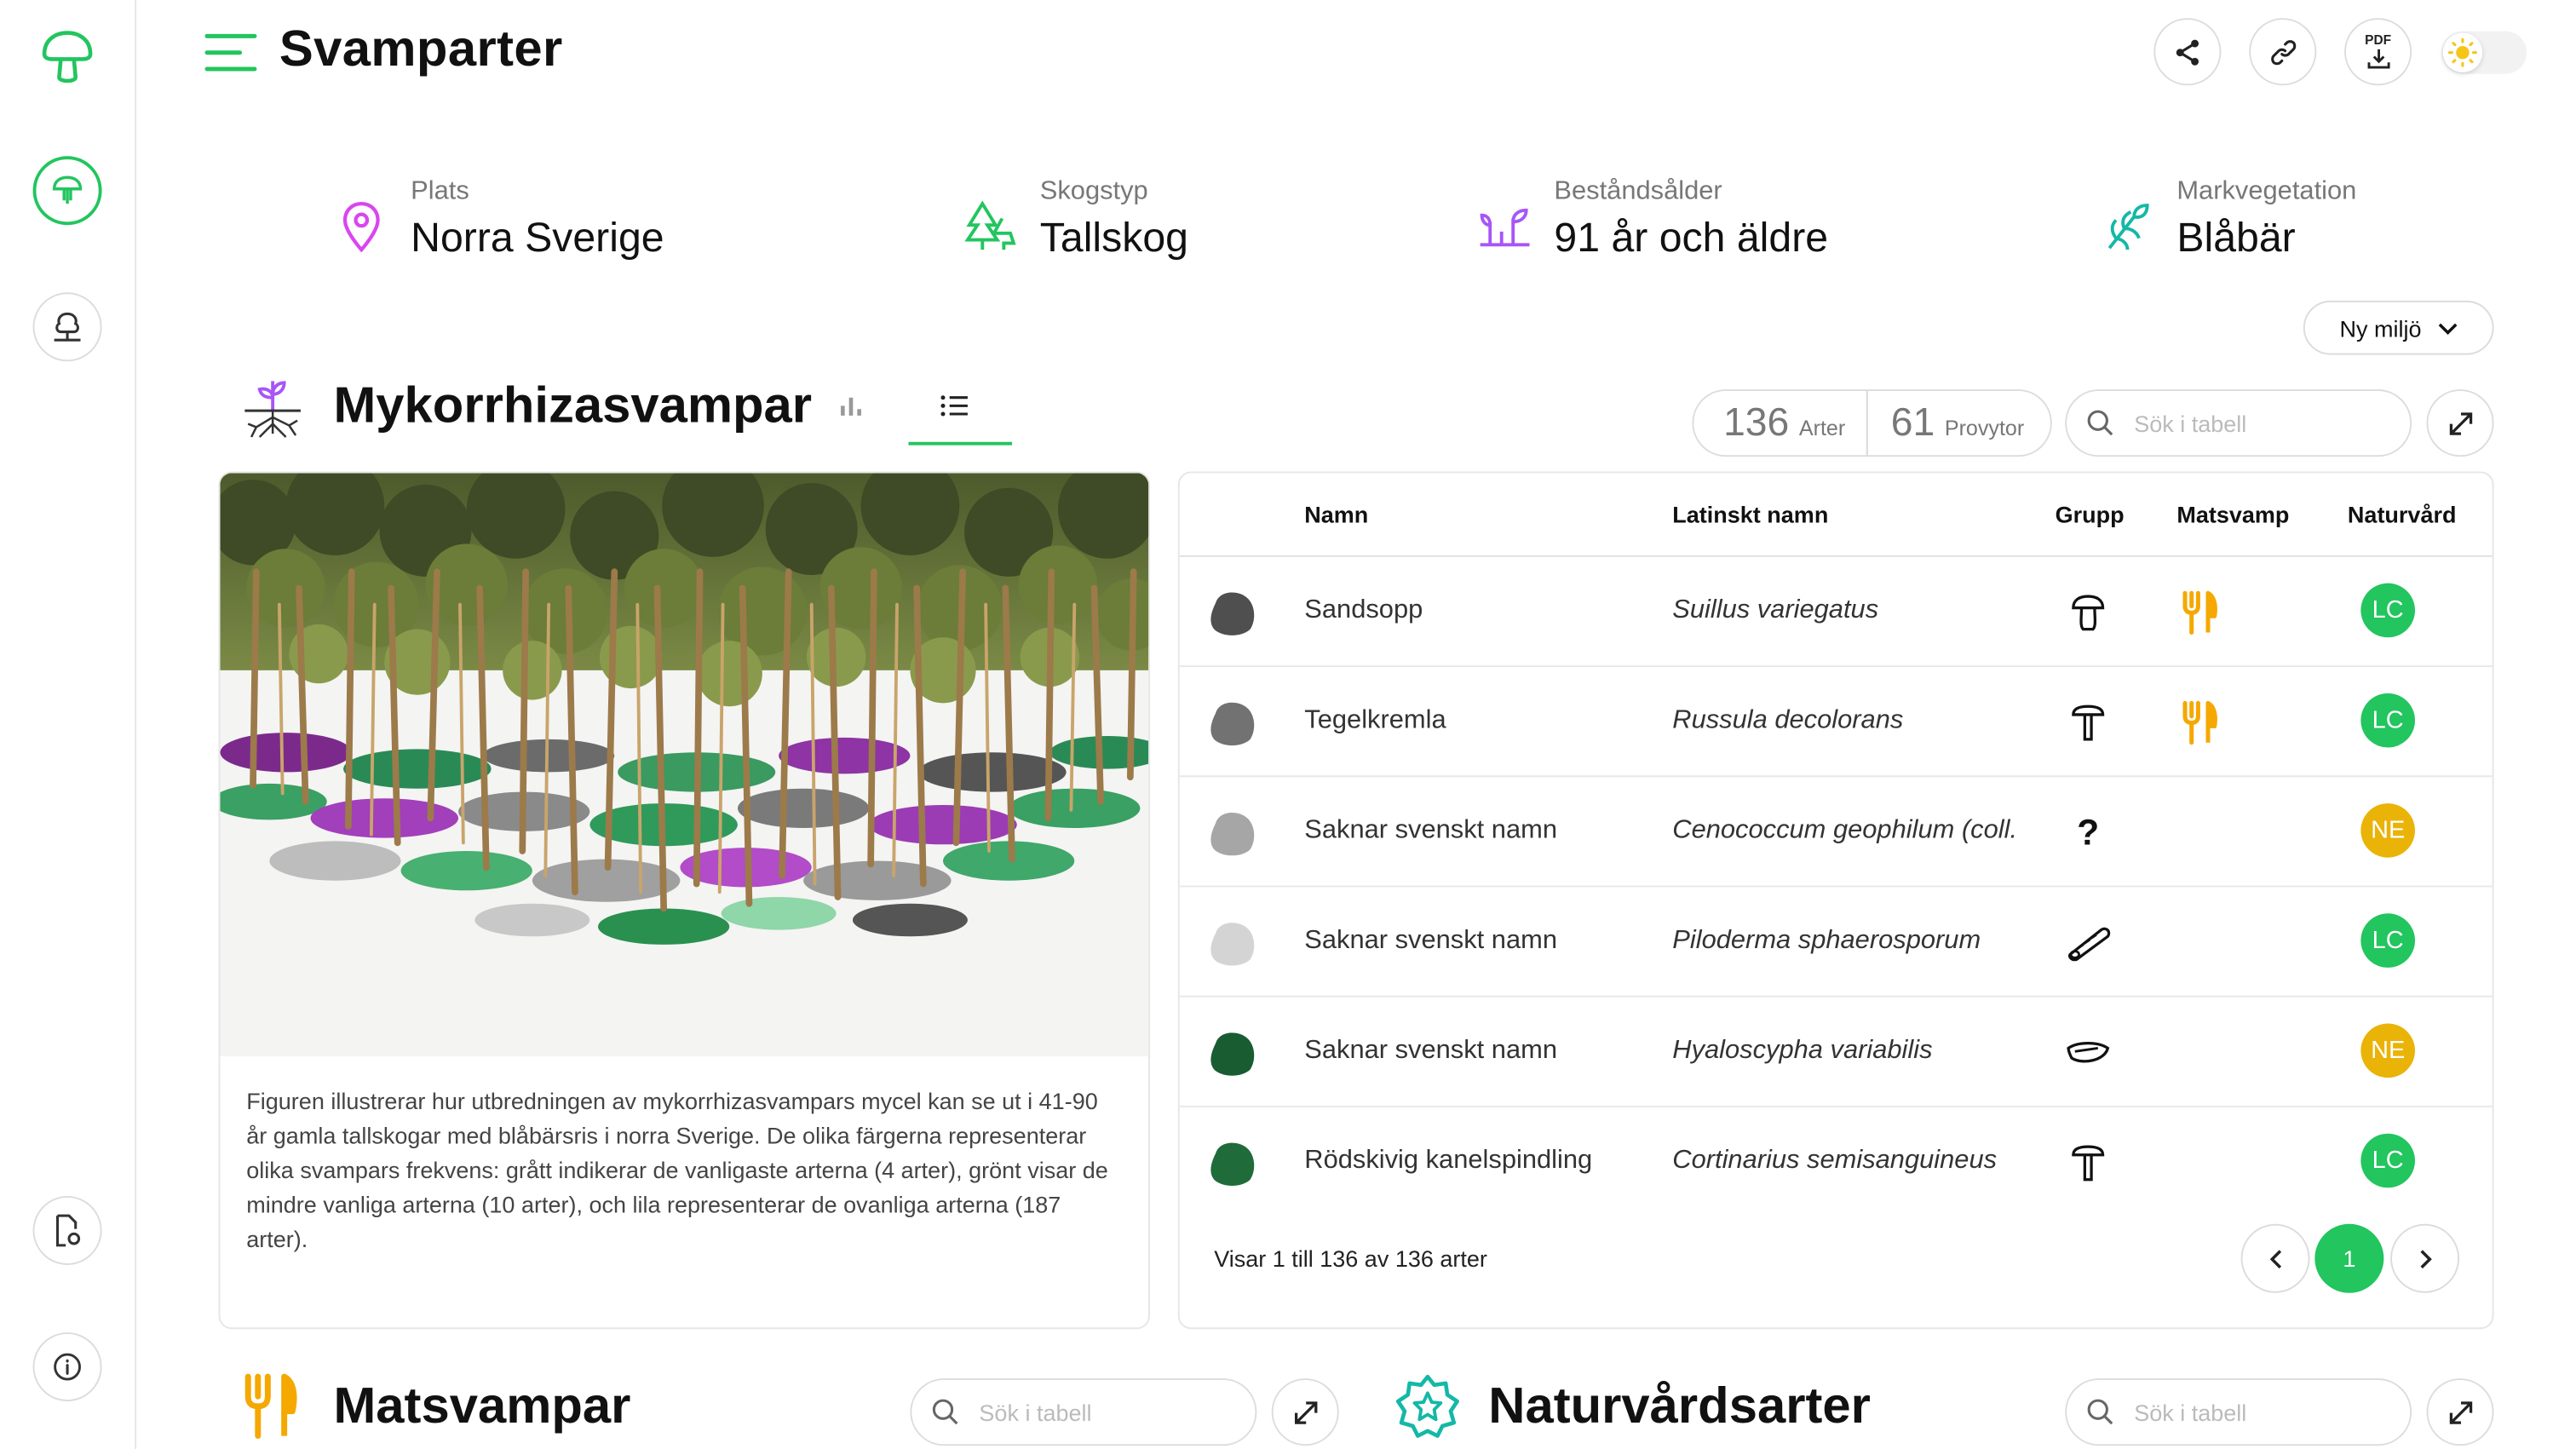  Describe the element at coordinates (1351, 1259) in the screenshot. I see `table-footer-info: Visar 1 till 136 av 136 arter` at that location.